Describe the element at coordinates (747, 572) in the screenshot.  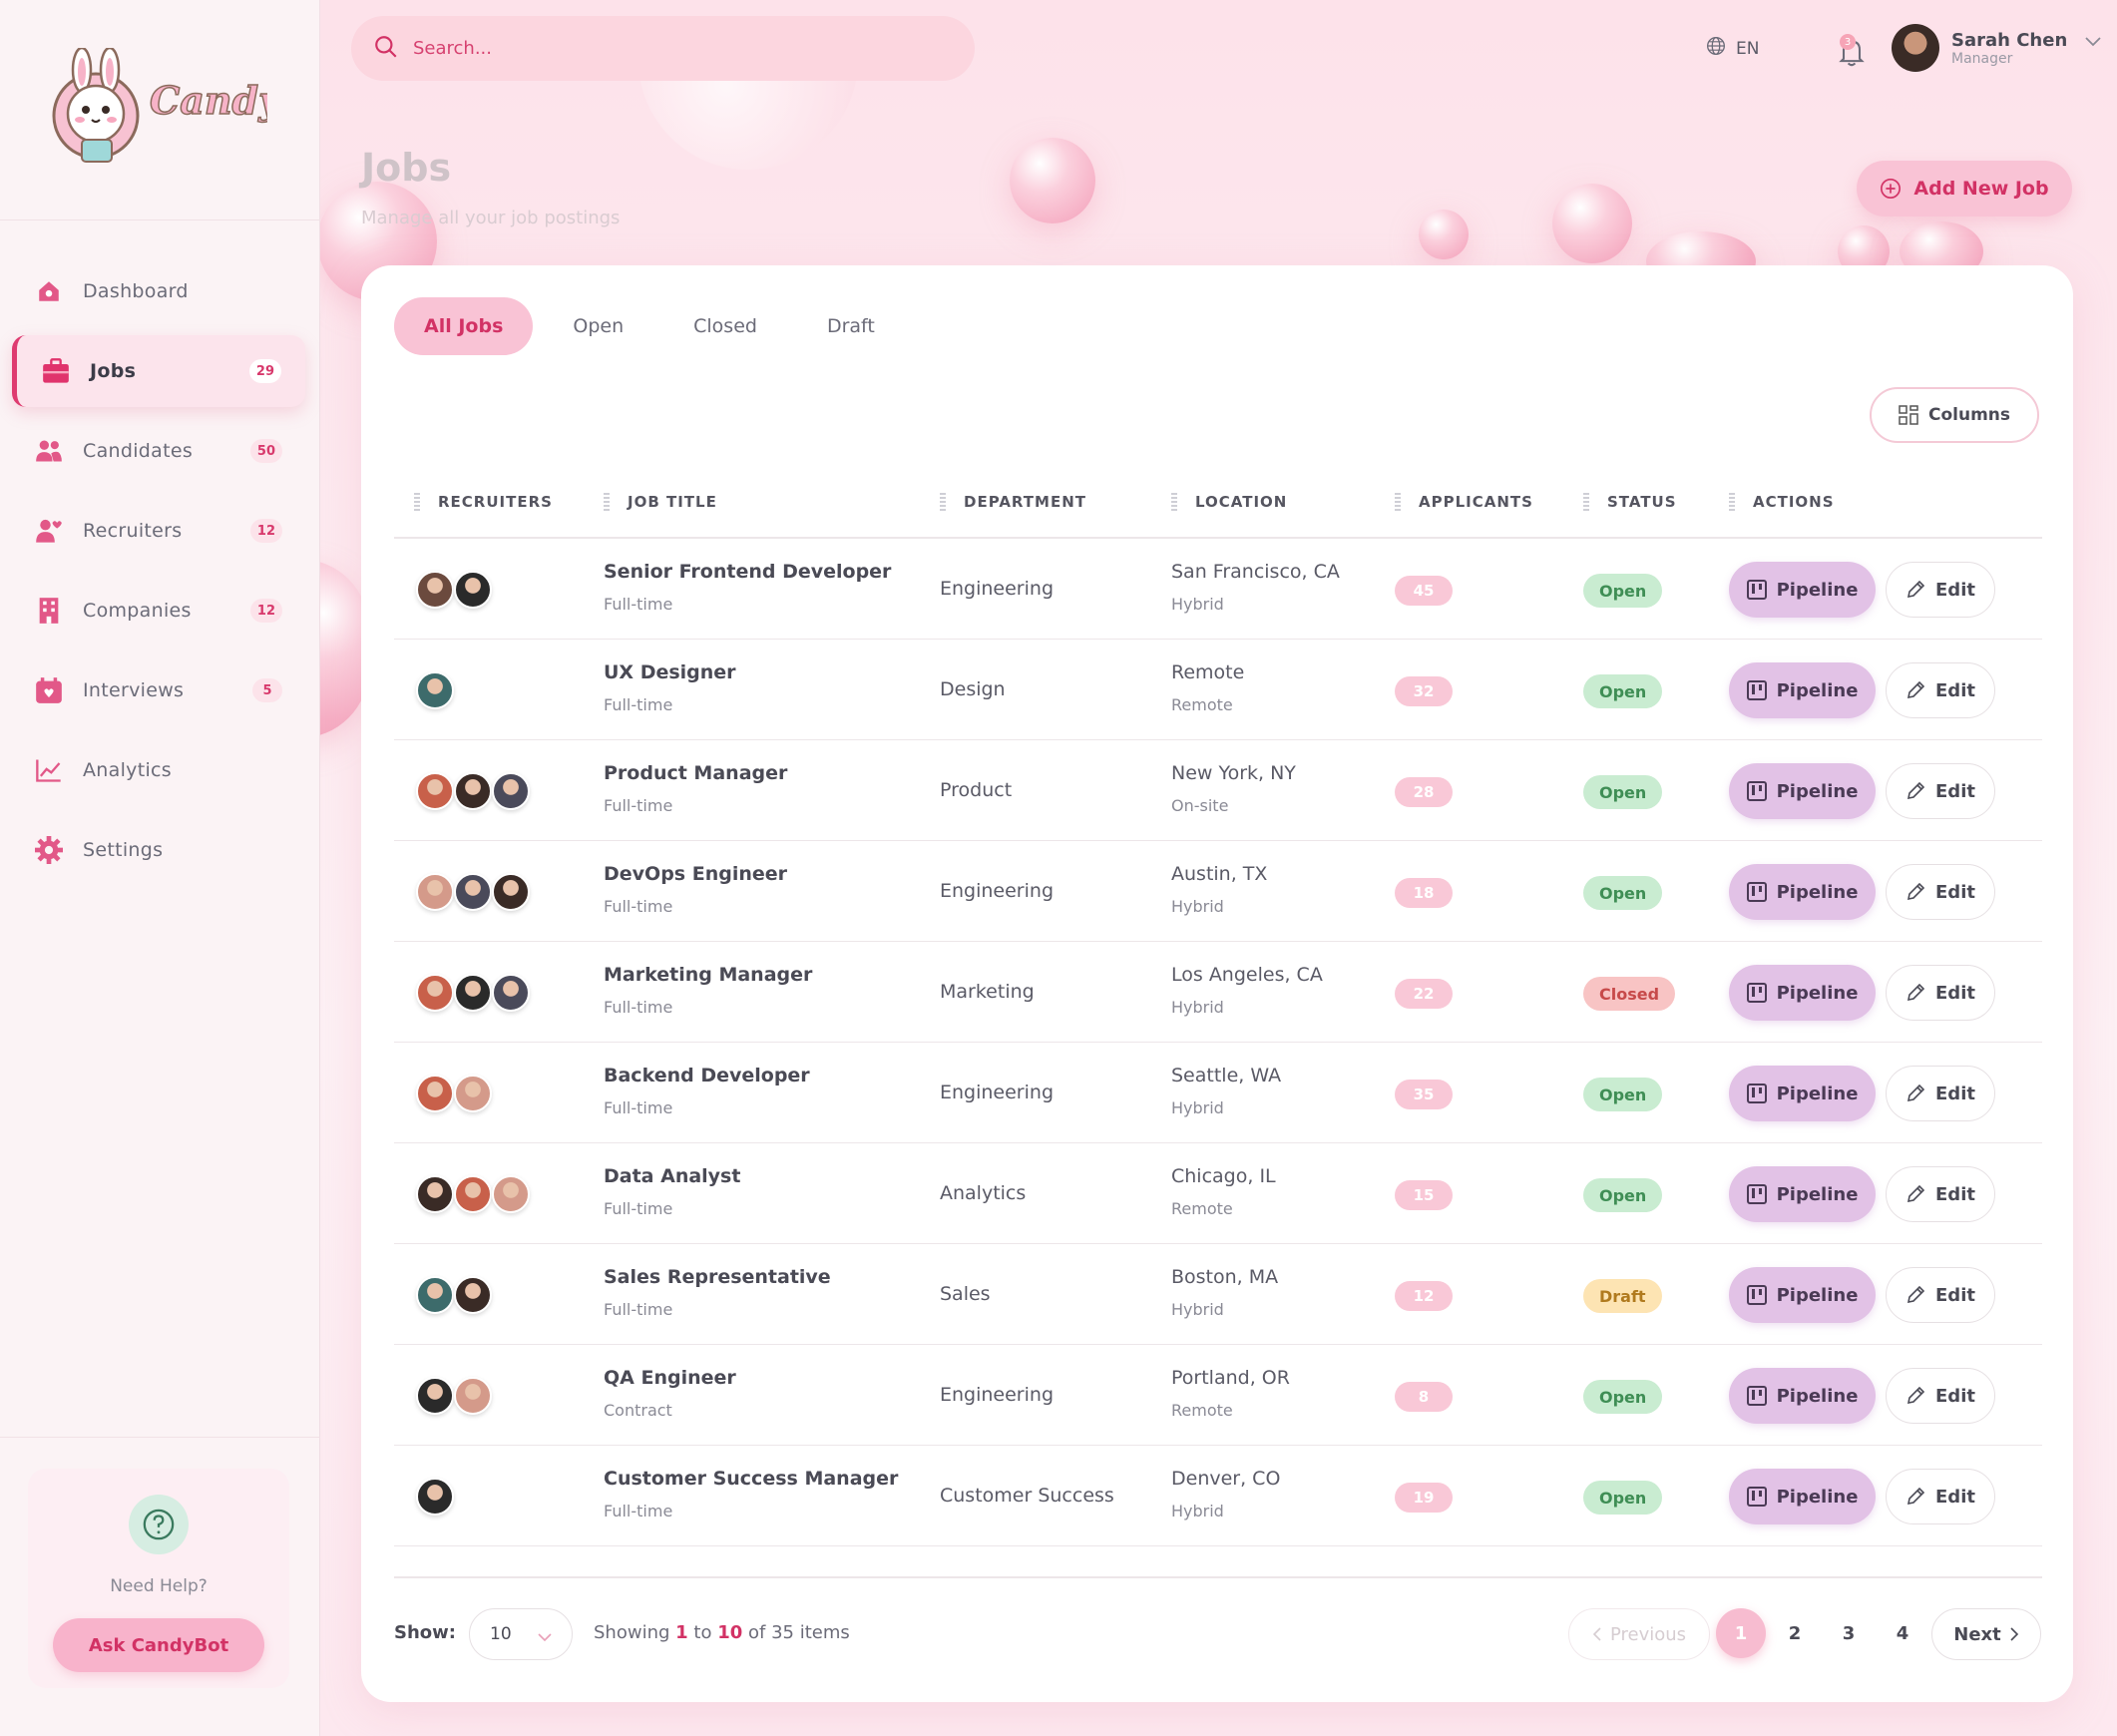
I see `job-title: Senior Frontend Developer` at that location.